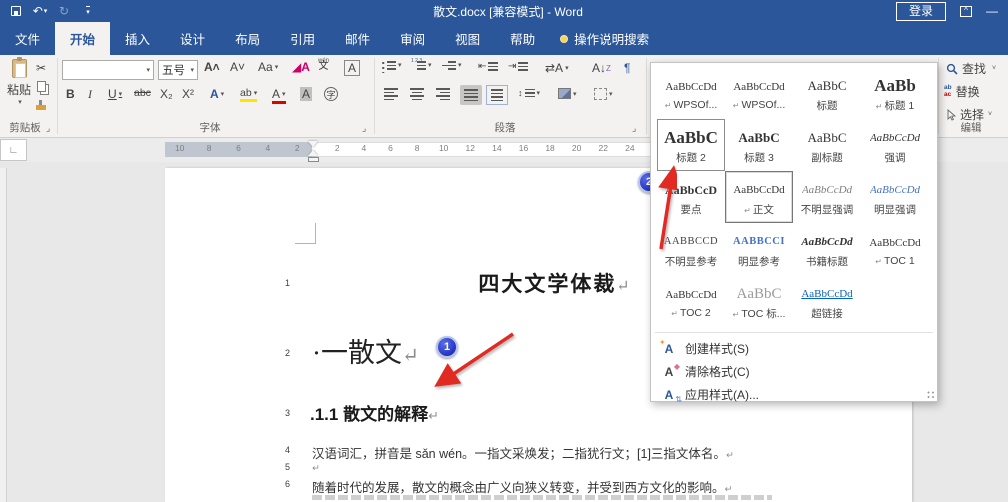  Describe the element at coordinates (392, 67) in the screenshot. I see `bullets-button: ▾` at that location.